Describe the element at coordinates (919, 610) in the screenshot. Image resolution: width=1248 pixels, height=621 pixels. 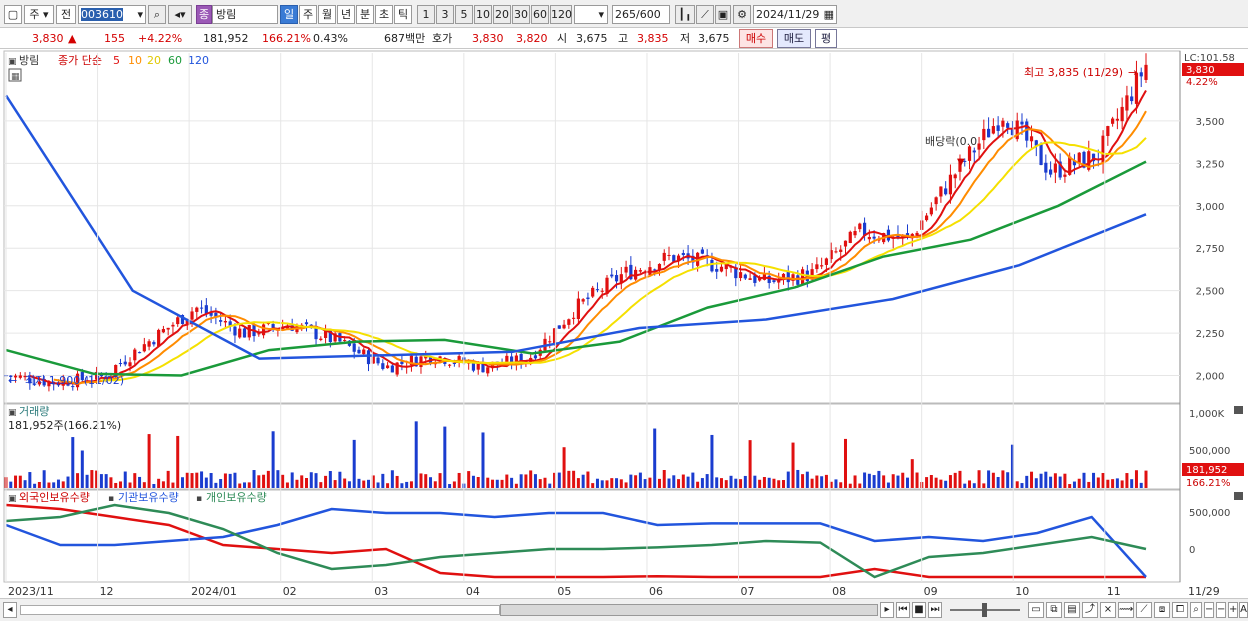
I see `stop-icon: ■` at that location.